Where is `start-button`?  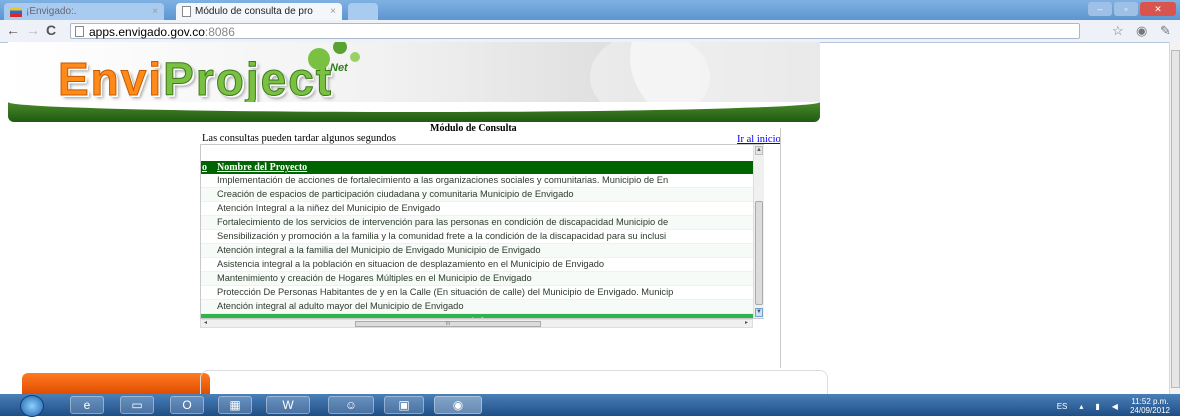 start-button is located at coordinates (32, 406).